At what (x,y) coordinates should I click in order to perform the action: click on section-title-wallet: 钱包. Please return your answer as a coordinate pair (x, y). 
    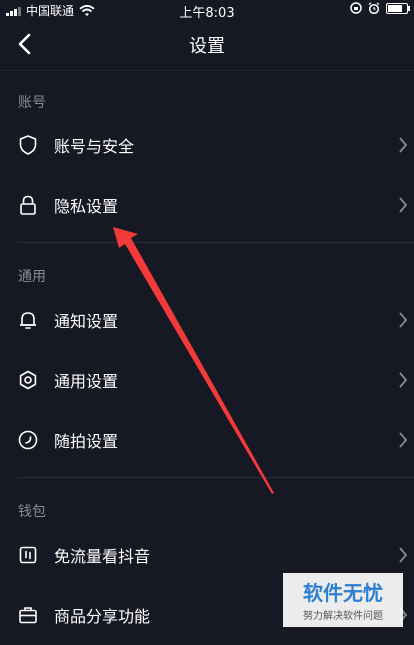
    Looking at the image, I should click on (32, 512).